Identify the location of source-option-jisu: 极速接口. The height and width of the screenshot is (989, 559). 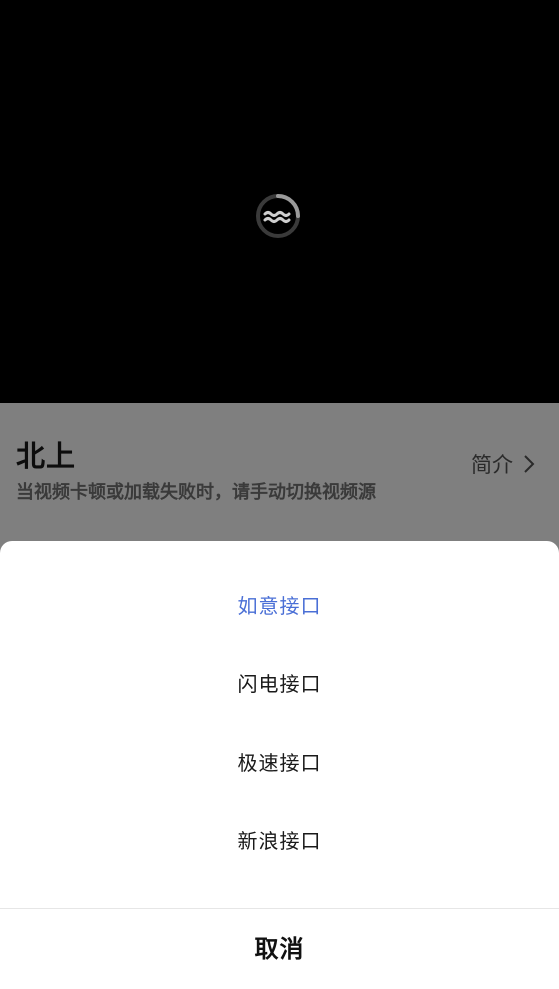
(279, 763).